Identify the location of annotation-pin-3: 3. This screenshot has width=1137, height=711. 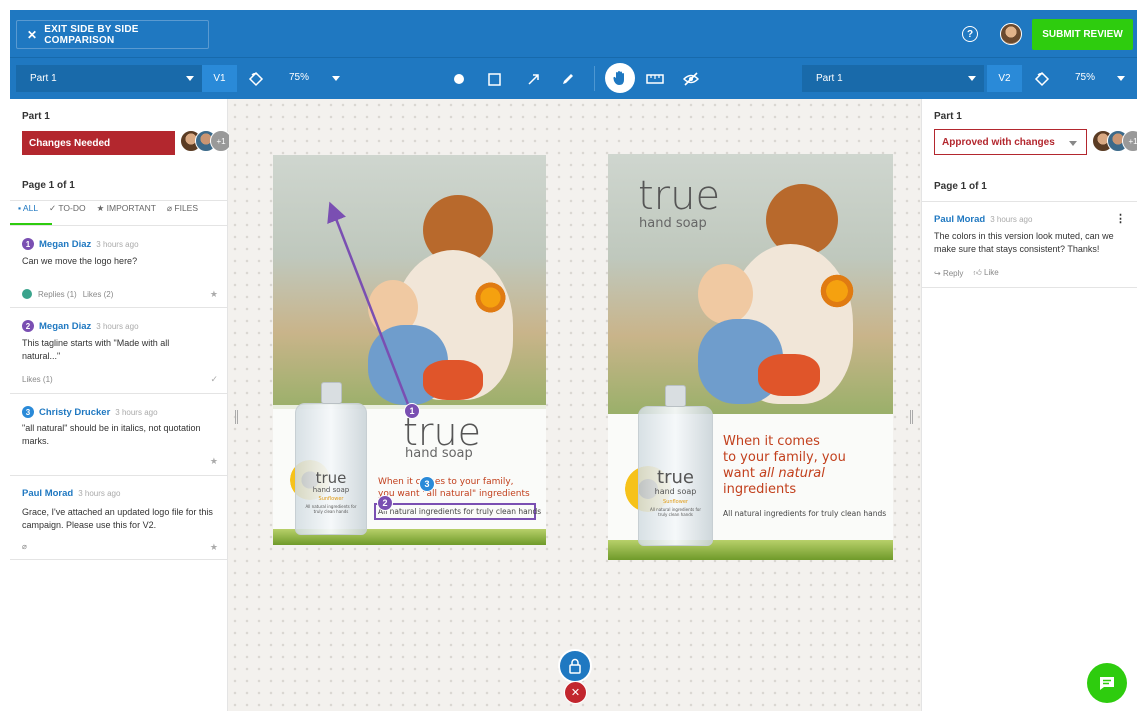
(427, 484).